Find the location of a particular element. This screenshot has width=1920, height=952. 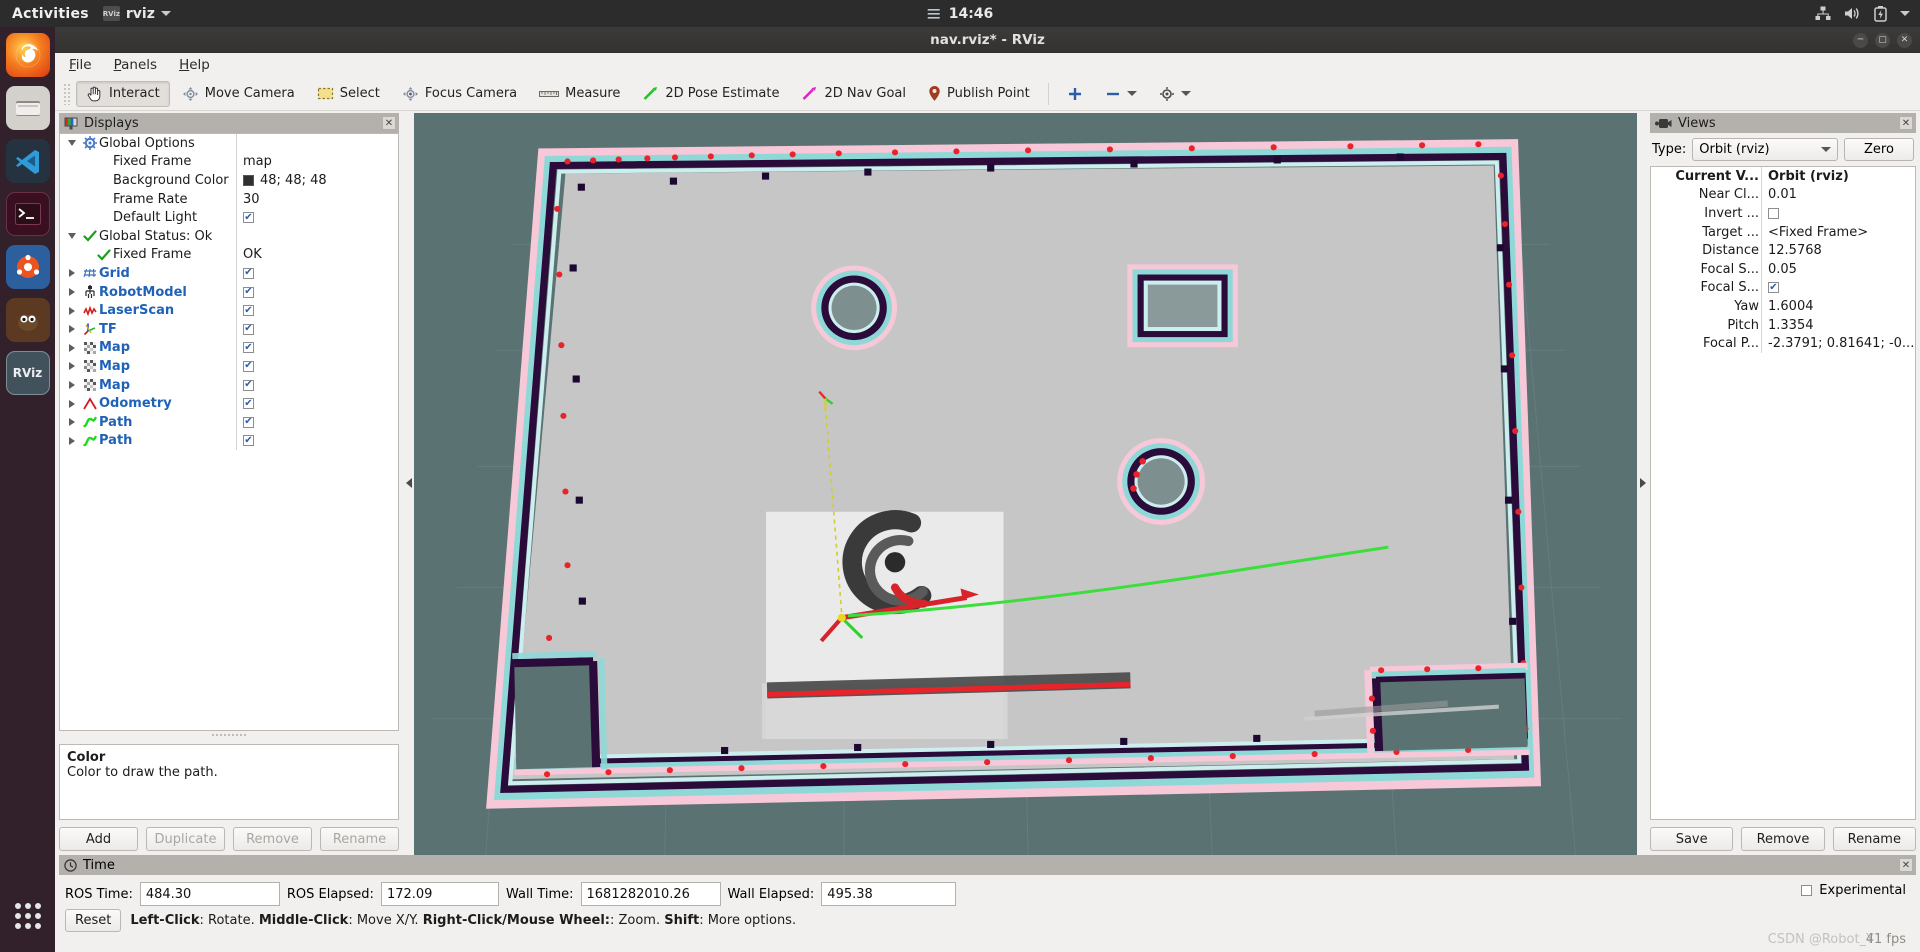

view-row-value: ✔ is located at coordinates (1773, 288).